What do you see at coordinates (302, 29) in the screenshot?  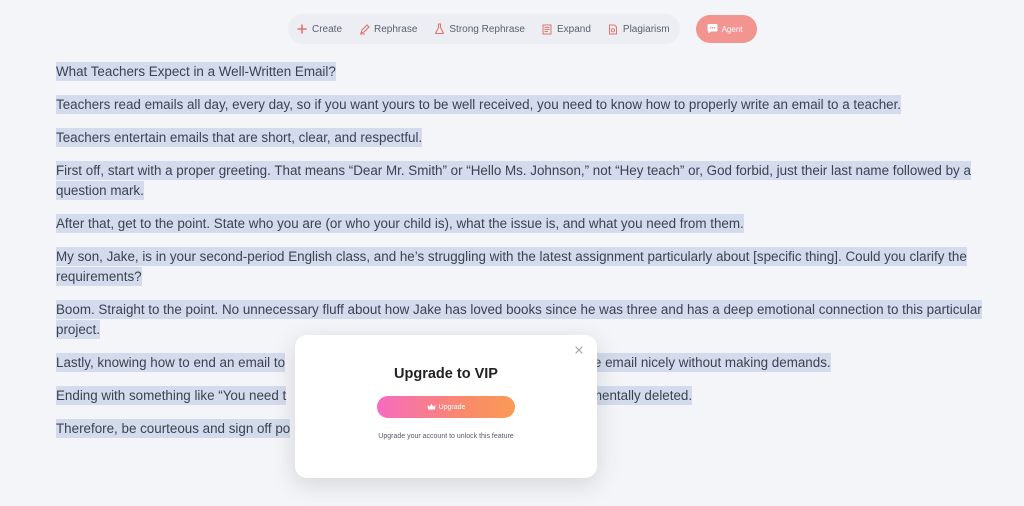 I see `plus-icon` at bounding box center [302, 29].